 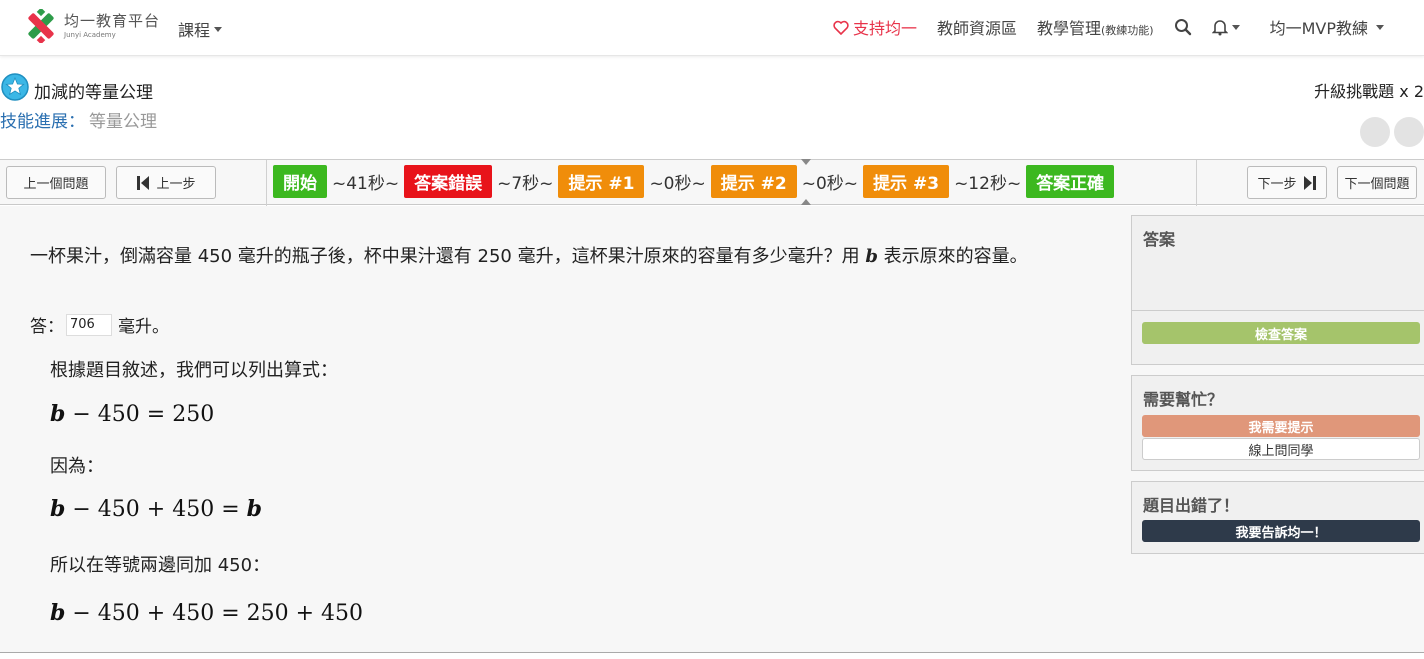 What do you see at coordinates (601, 181) in the screenshot?
I see `timeline-step-hint-1: 提示 #1` at bounding box center [601, 181].